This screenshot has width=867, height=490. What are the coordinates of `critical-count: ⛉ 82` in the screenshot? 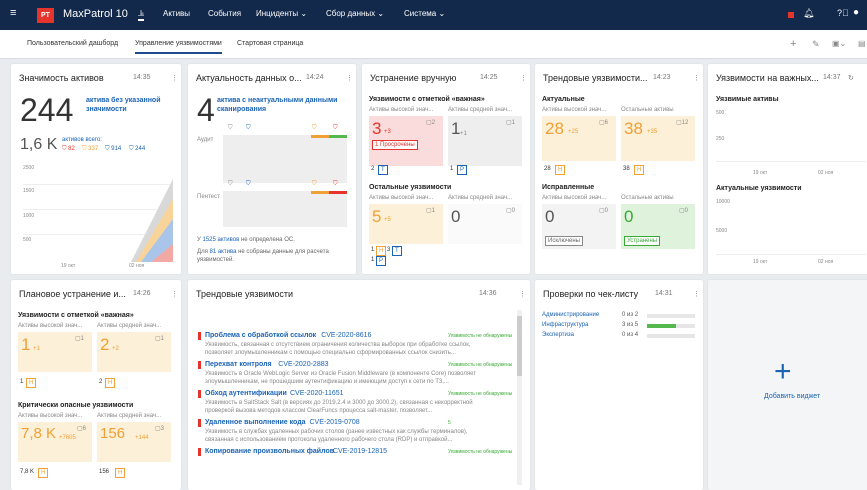 It's located at (68, 149).